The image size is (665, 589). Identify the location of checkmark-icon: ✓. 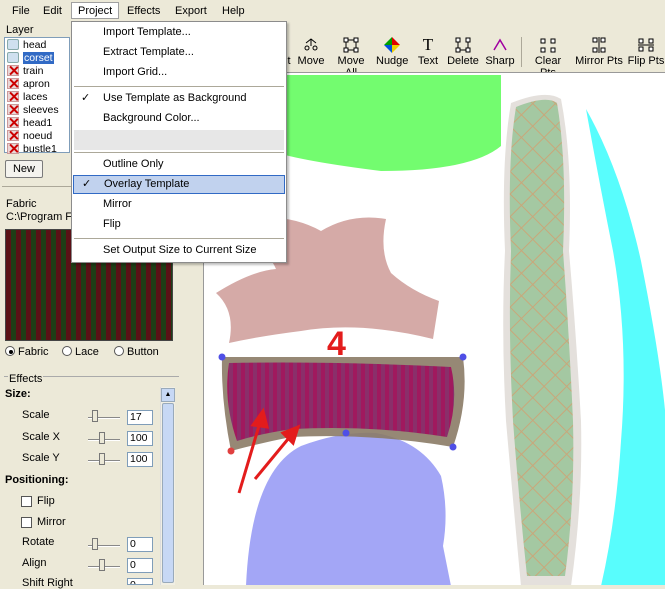
(86, 98).